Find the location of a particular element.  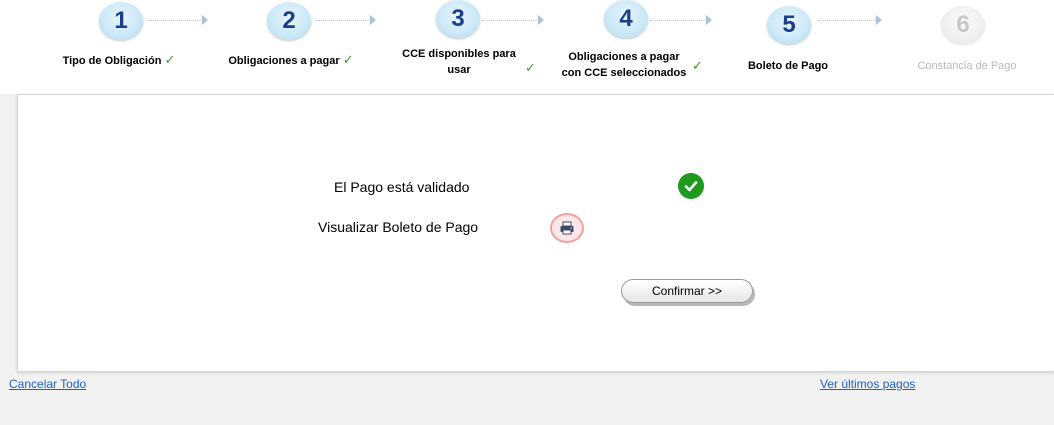

cancel-all-link: Cancelar Todo is located at coordinates (47, 384).